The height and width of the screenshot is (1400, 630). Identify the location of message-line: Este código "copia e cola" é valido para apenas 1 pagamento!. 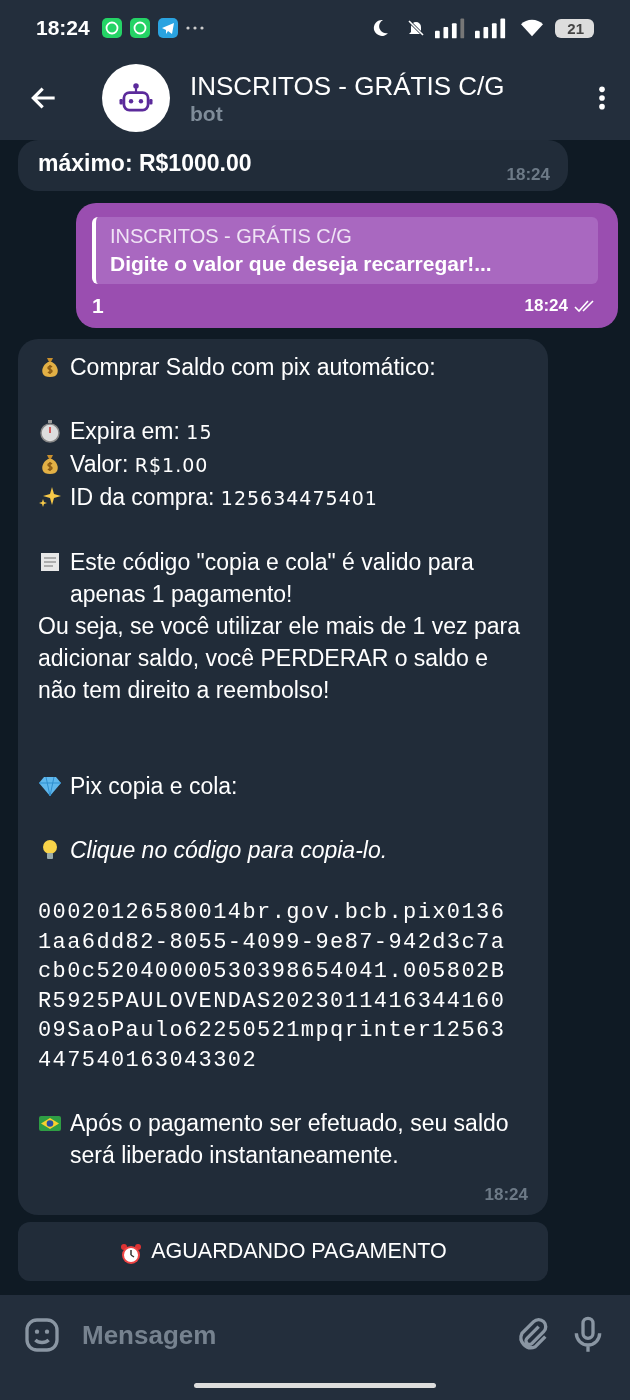
(272, 578).